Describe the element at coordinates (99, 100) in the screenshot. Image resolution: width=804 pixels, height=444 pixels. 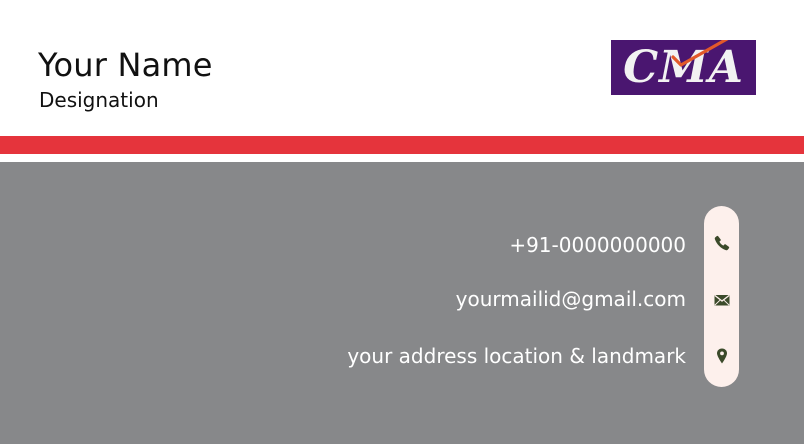
I see `person-designation: Designation` at that location.